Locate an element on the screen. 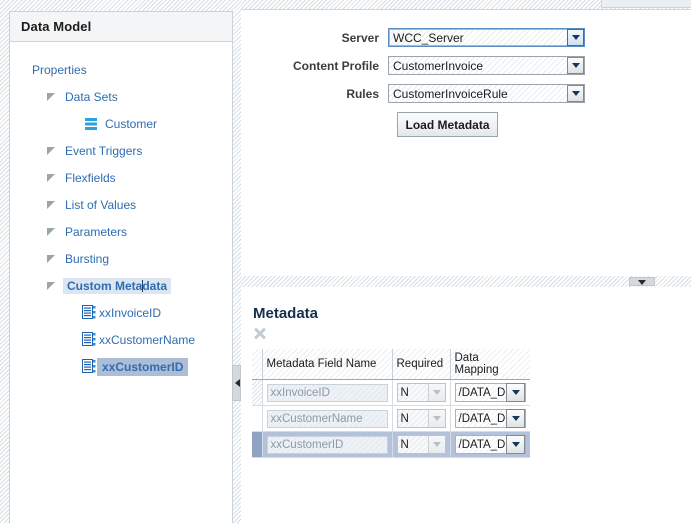 Image resolution: width=691 pixels, height=523 pixels. table-row: xxInvoiceID N/DATA_D is located at coordinates (391, 392).